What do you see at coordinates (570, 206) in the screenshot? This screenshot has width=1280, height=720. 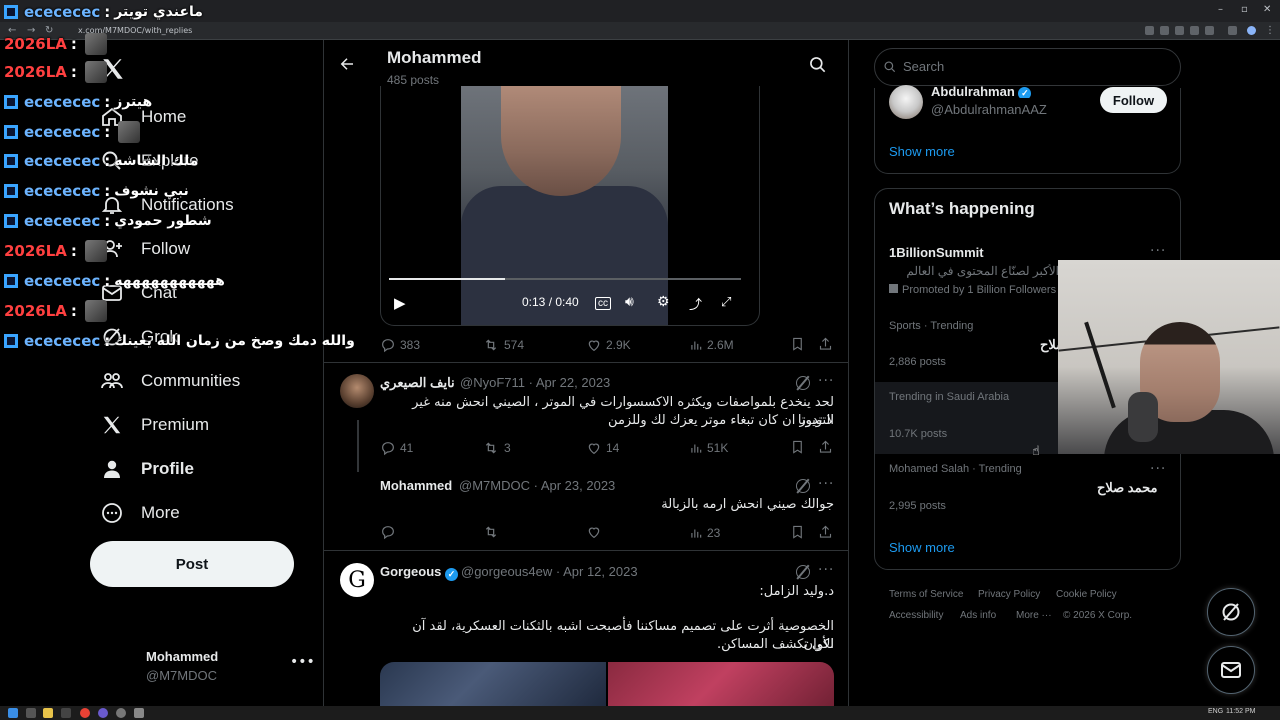 I see `video-player: ▶ 0:13 / 0:40 cc 🔊︎ ⚙ ⤴ ⤢` at bounding box center [570, 206].